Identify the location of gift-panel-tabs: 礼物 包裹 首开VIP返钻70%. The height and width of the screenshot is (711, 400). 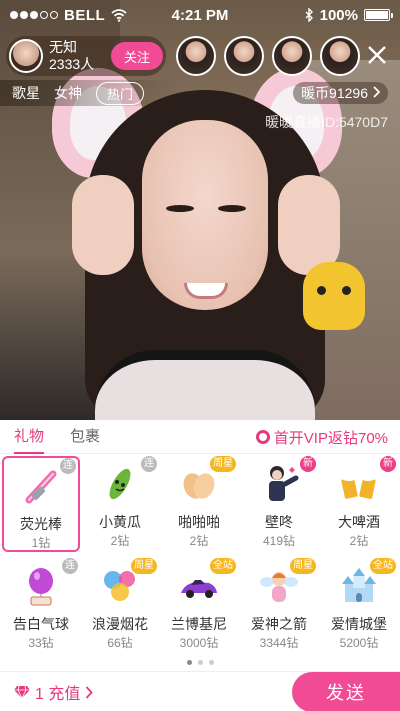
(200, 437).